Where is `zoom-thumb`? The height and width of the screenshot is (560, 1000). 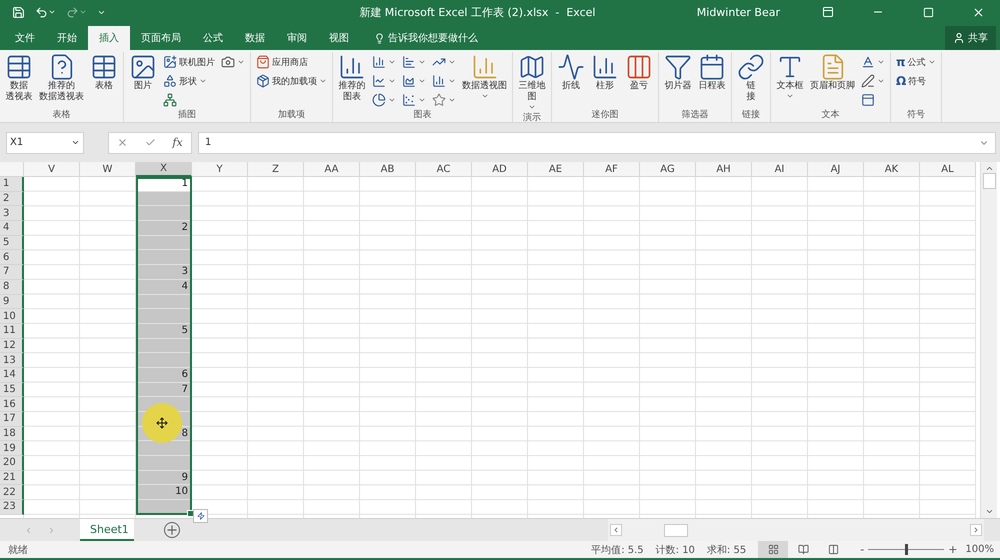
zoom-thumb is located at coordinates (906, 549).